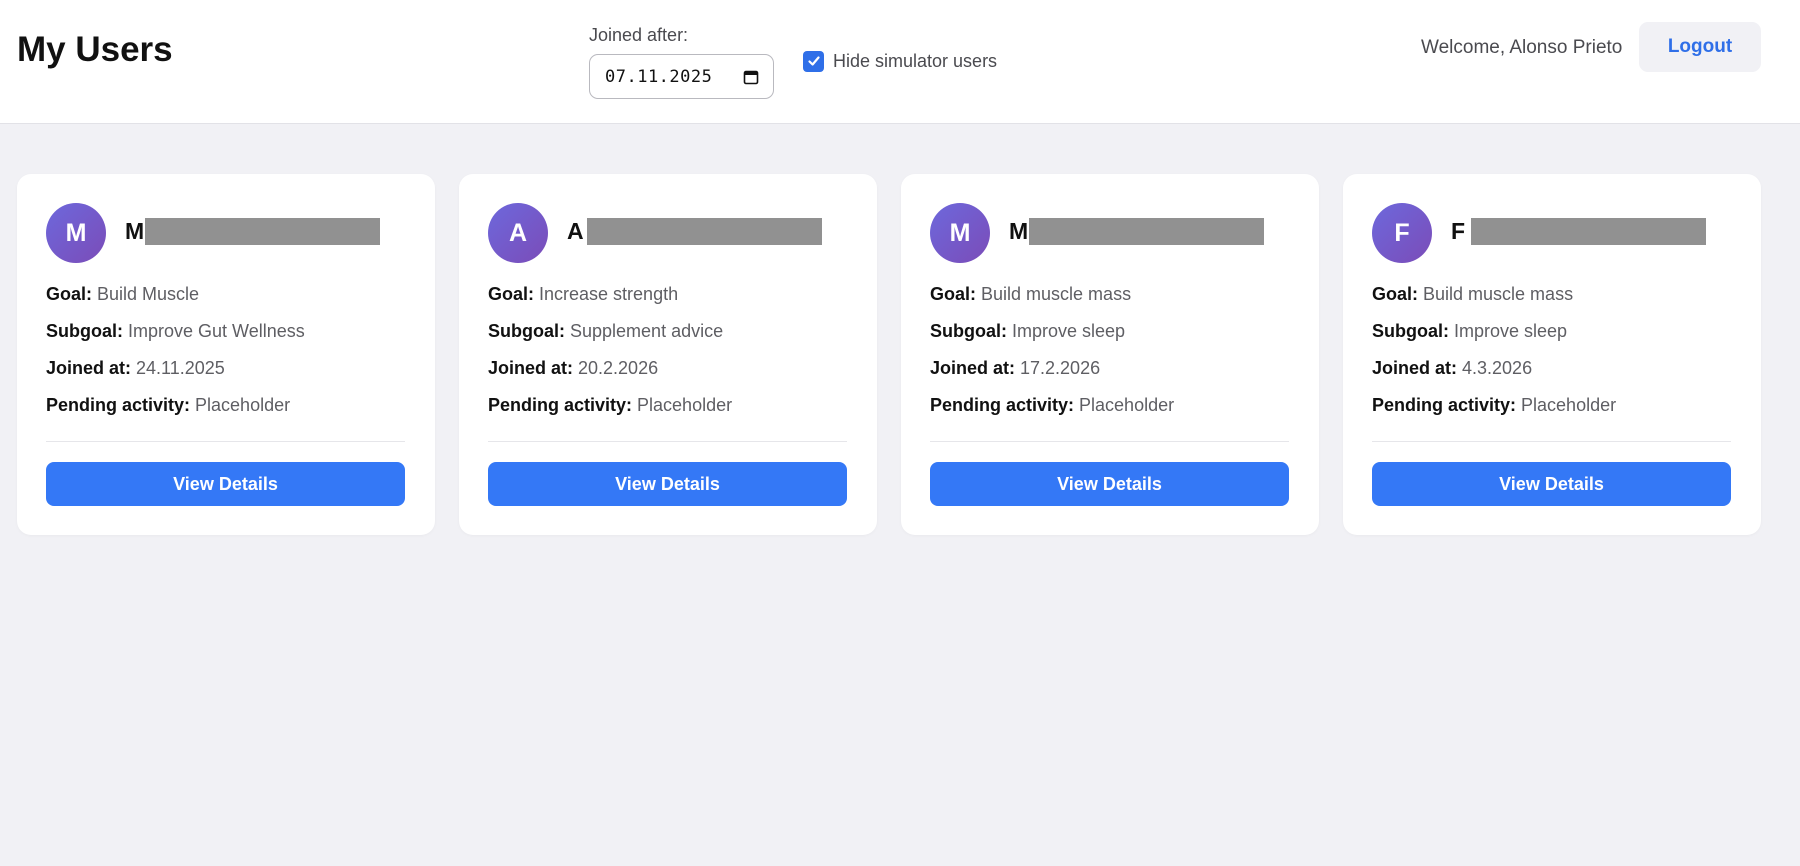  I want to click on hide-simulator-checkbox, so click(813, 61).